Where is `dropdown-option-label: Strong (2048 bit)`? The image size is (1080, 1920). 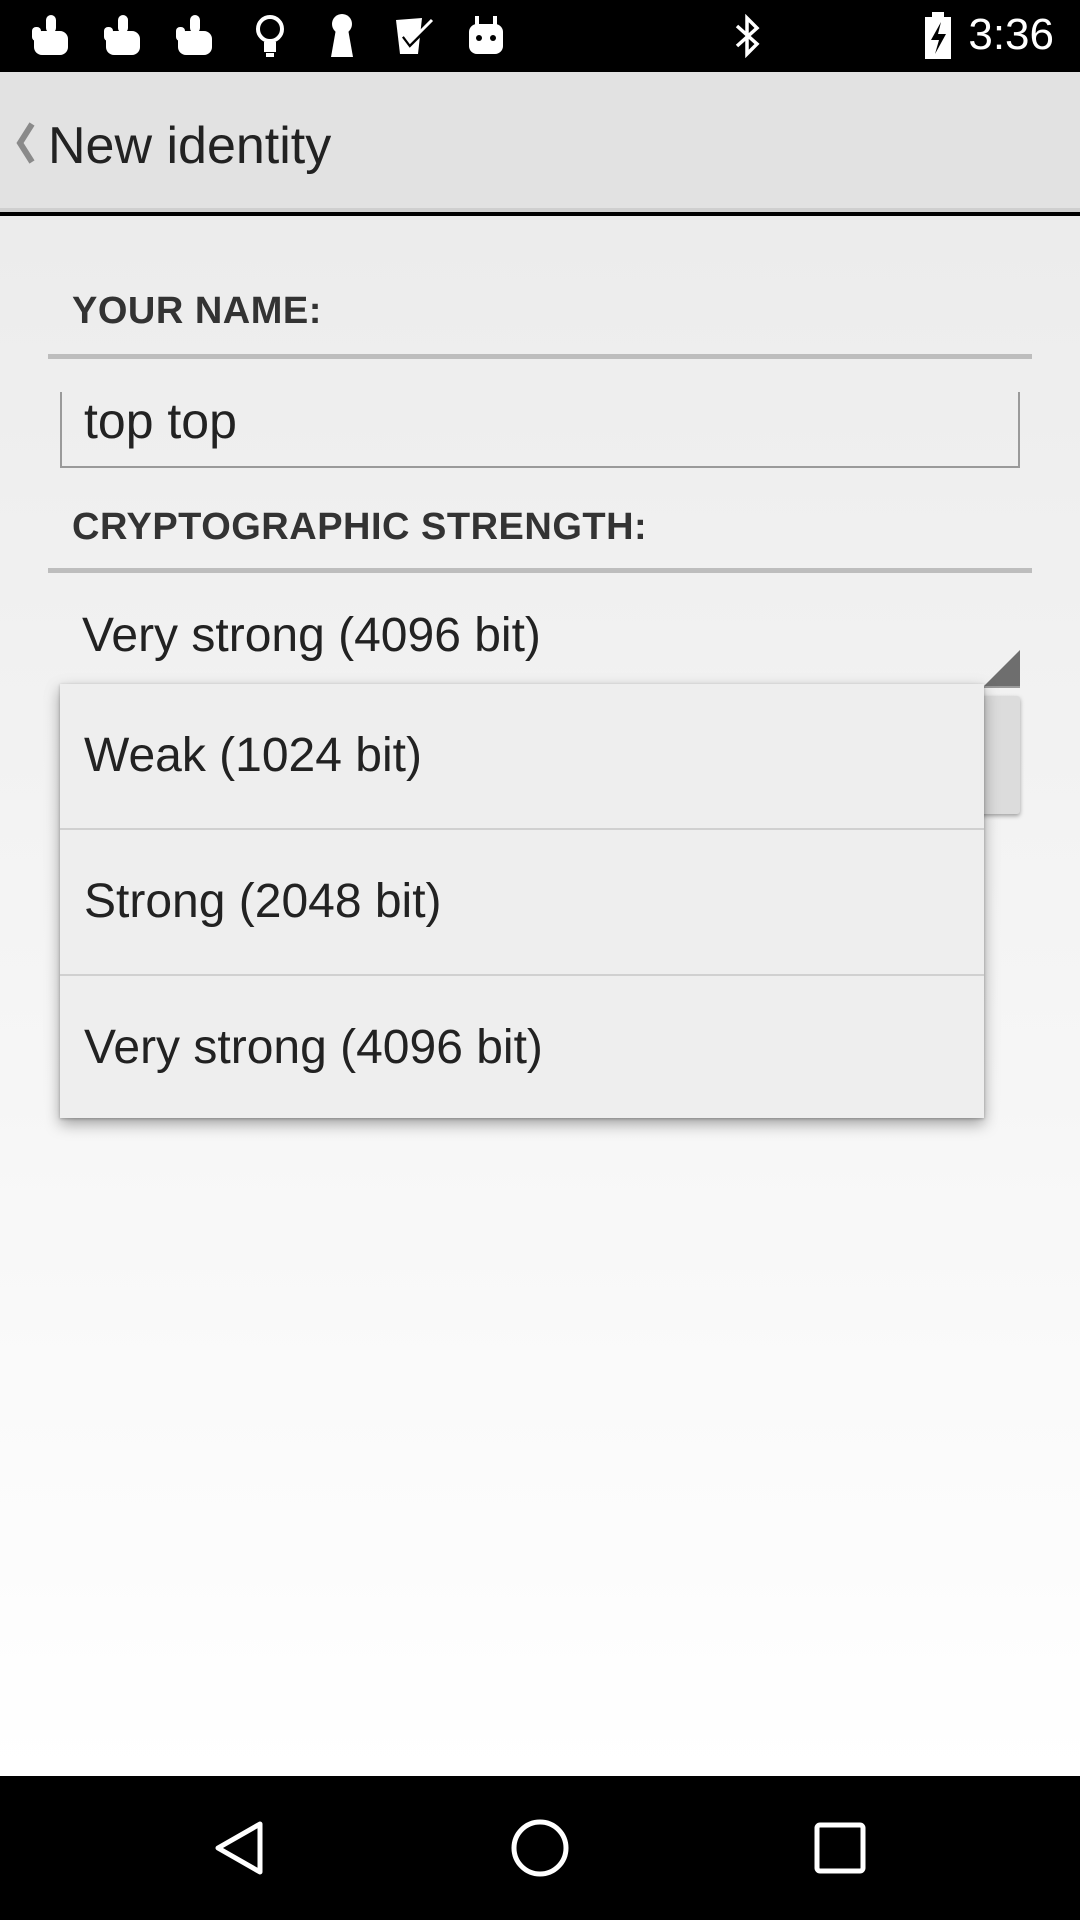 dropdown-option-label: Strong (2048 bit) is located at coordinates (263, 901).